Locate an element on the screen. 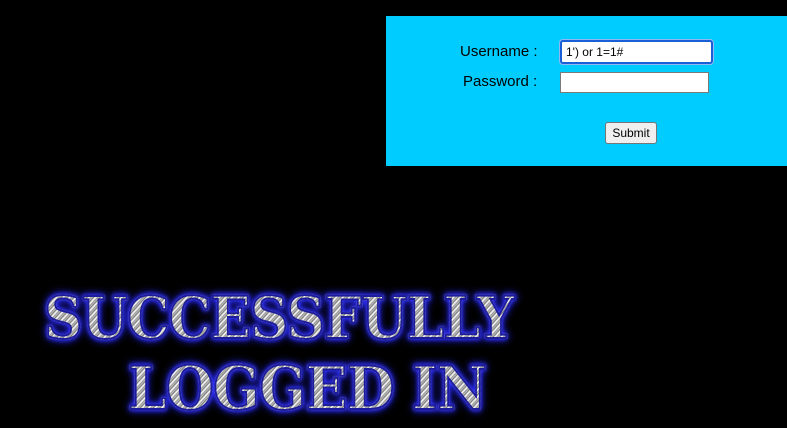 The width and height of the screenshot is (787, 428). success-message-line-one: SUCCESSFULLY is located at coordinates (279, 318).